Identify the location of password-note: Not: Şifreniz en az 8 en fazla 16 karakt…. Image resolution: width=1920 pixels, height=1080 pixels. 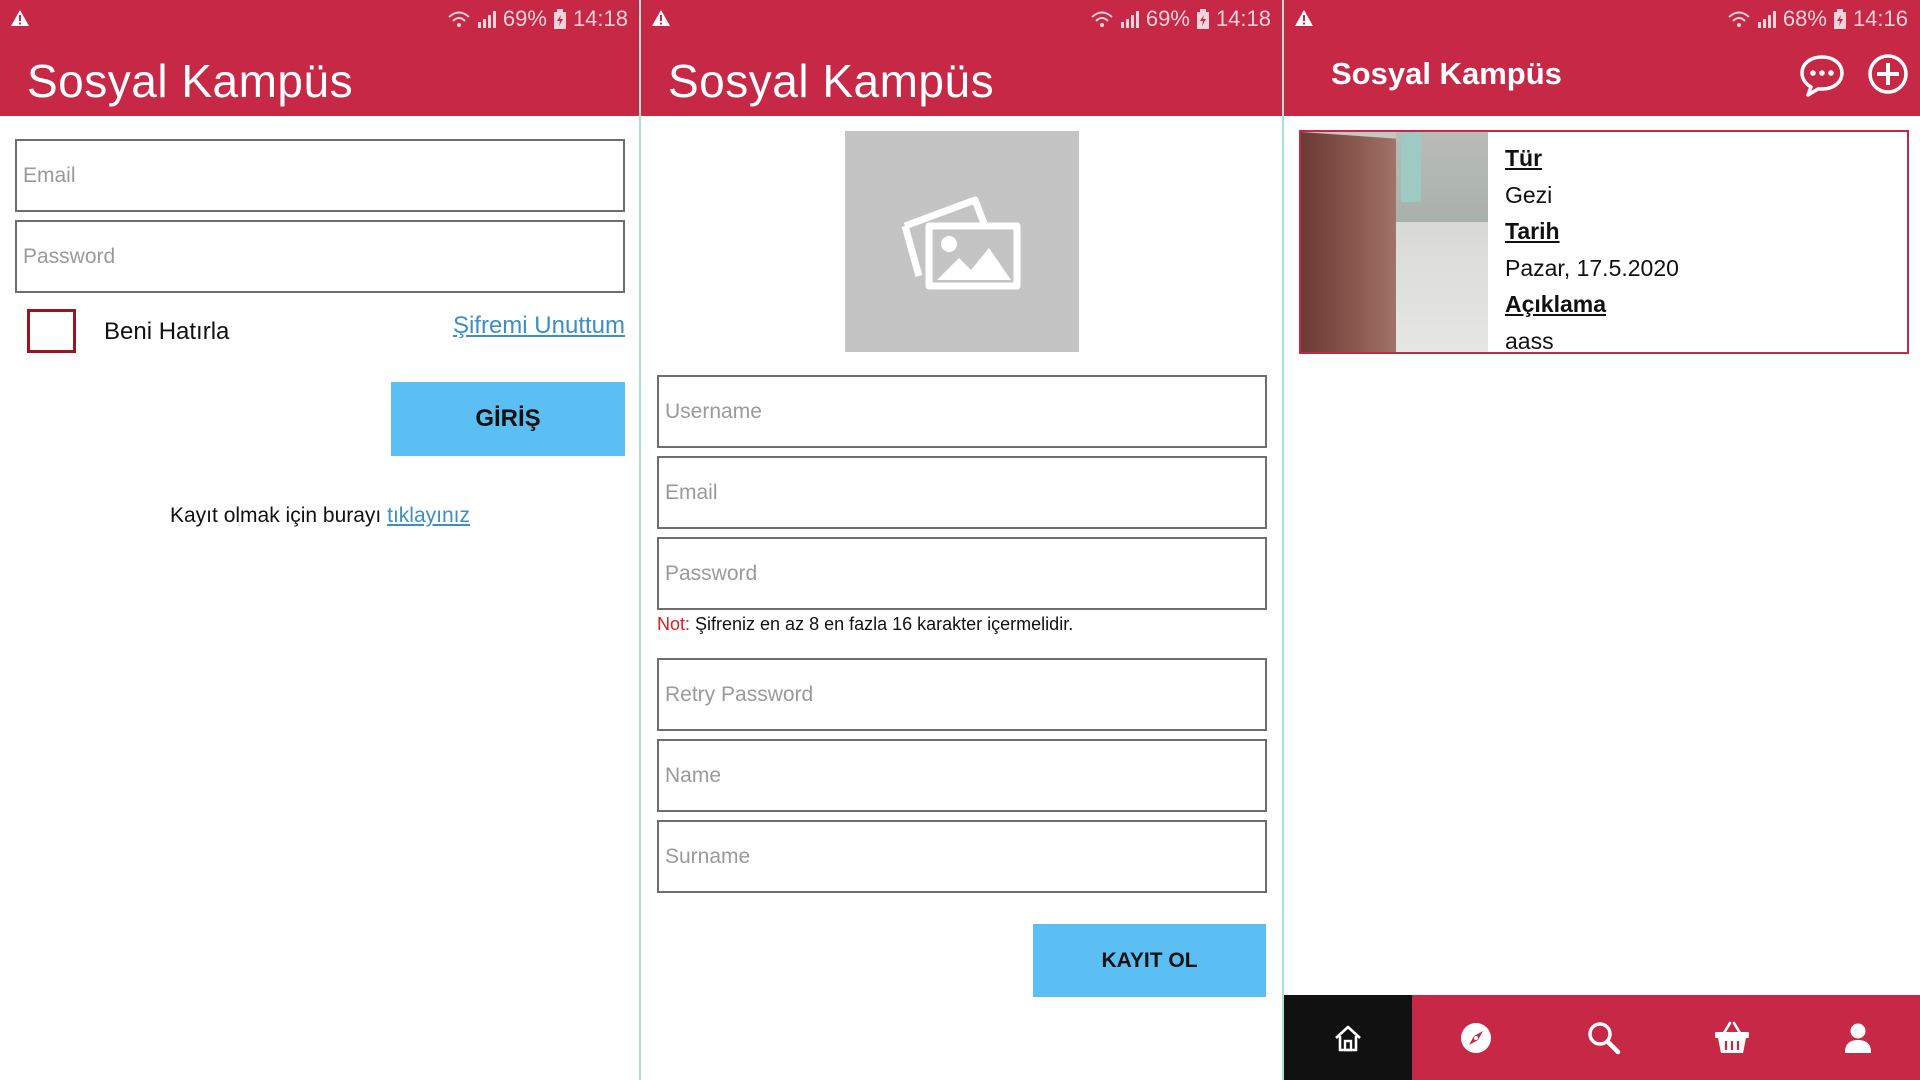
(865, 624).